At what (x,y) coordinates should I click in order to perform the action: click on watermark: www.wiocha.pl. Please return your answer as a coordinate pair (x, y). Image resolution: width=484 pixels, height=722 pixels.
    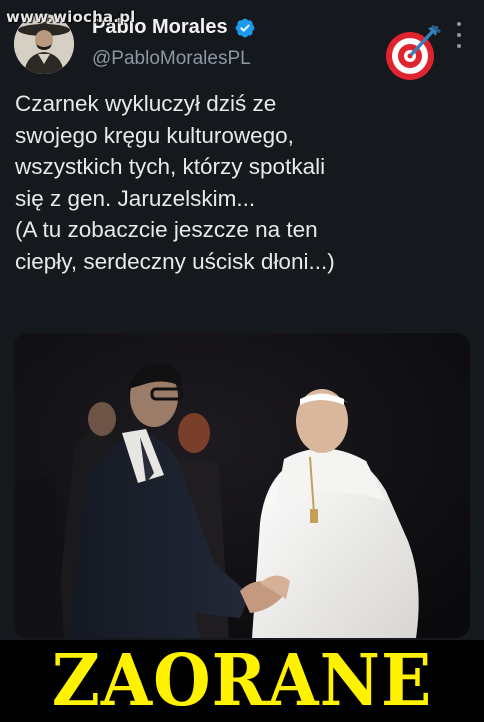
    Looking at the image, I should click on (71, 17).